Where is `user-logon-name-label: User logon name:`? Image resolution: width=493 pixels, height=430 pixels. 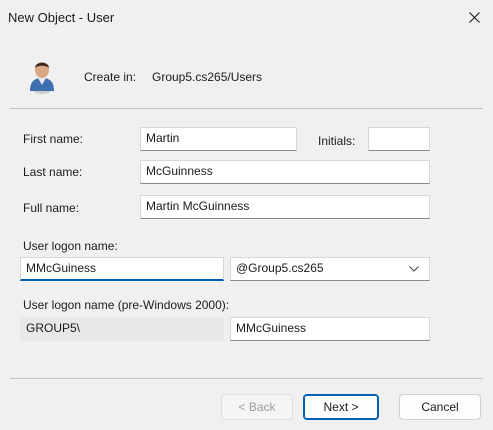 user-logon-name-label: User logon name: is located at coordinates (70, 246).